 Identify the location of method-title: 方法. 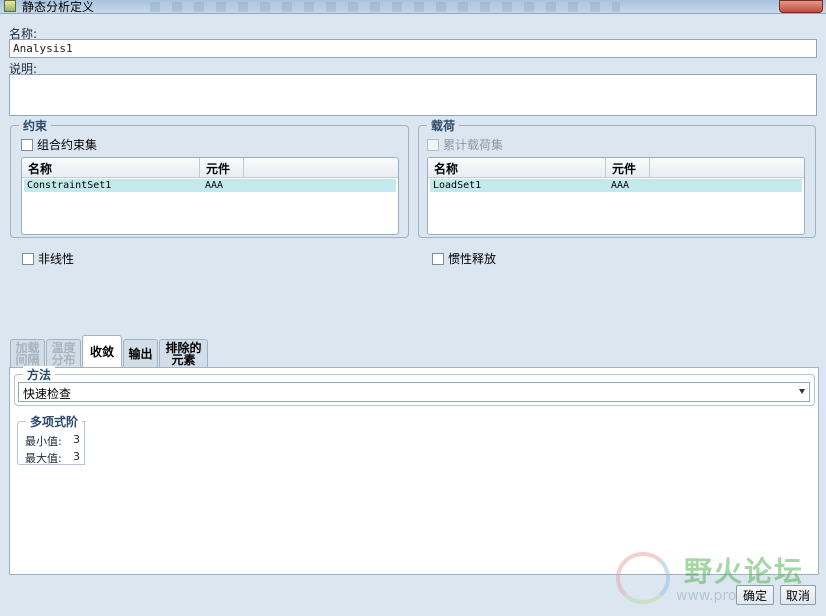
(39, 374).